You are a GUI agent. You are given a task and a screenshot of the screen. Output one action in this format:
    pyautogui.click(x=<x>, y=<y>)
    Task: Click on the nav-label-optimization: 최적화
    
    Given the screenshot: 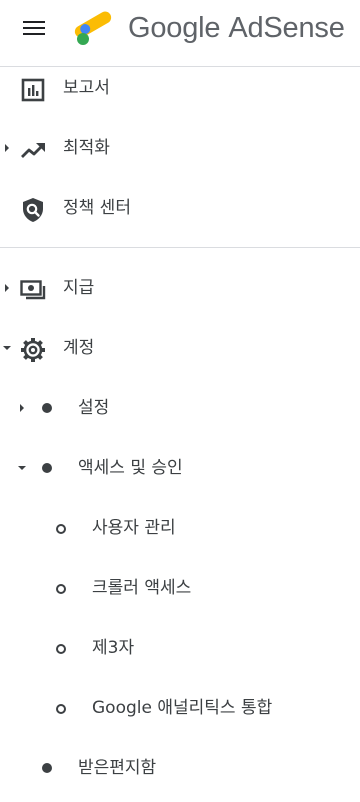 What is the action you would take?
    pyautogui.click(x=86, y=148)
    